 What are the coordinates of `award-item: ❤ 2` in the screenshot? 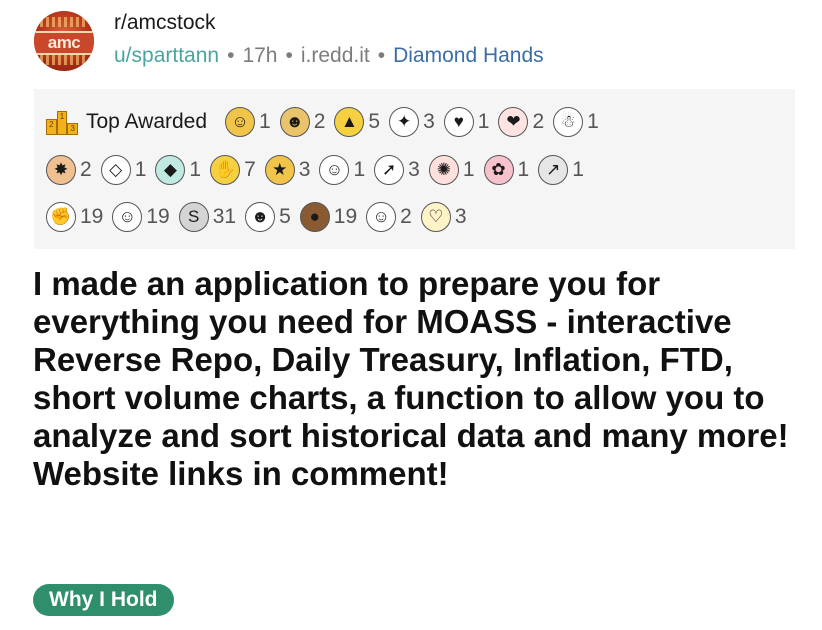 It's located at (521, 122).